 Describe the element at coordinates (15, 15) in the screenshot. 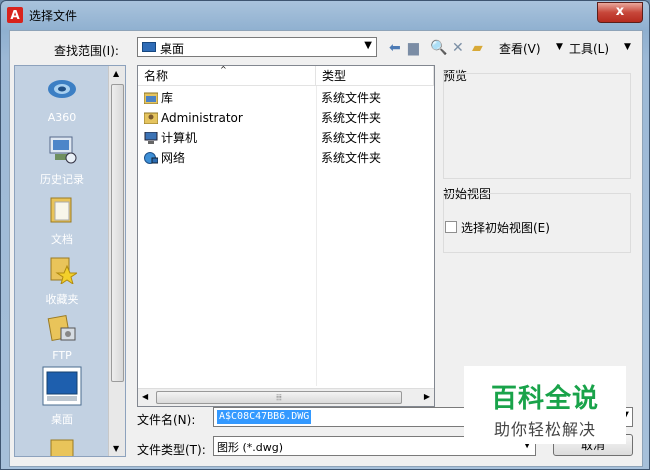

I see `autocad-app-icon: A` at that location.